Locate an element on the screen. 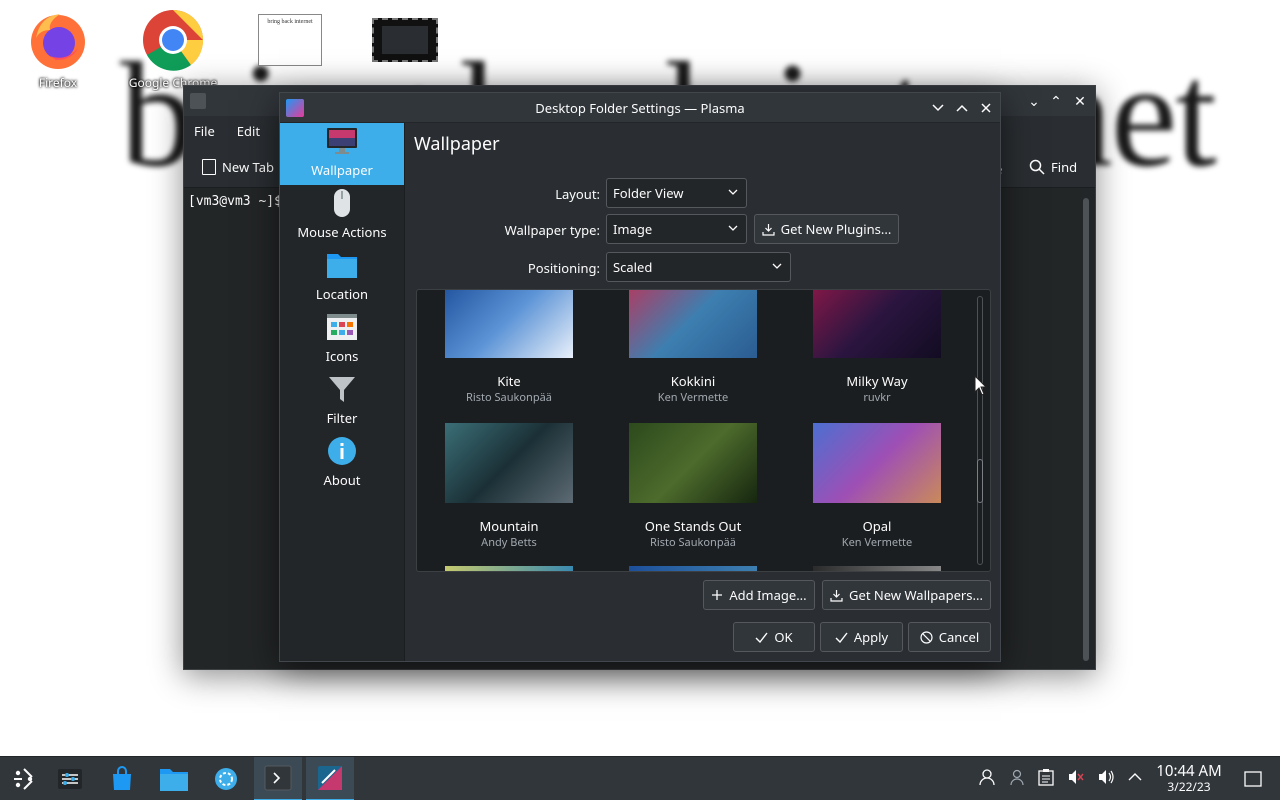 The width and height of the screenshot is (1280, 800). layout-value: Folder View is located at coordinates (648, 193).